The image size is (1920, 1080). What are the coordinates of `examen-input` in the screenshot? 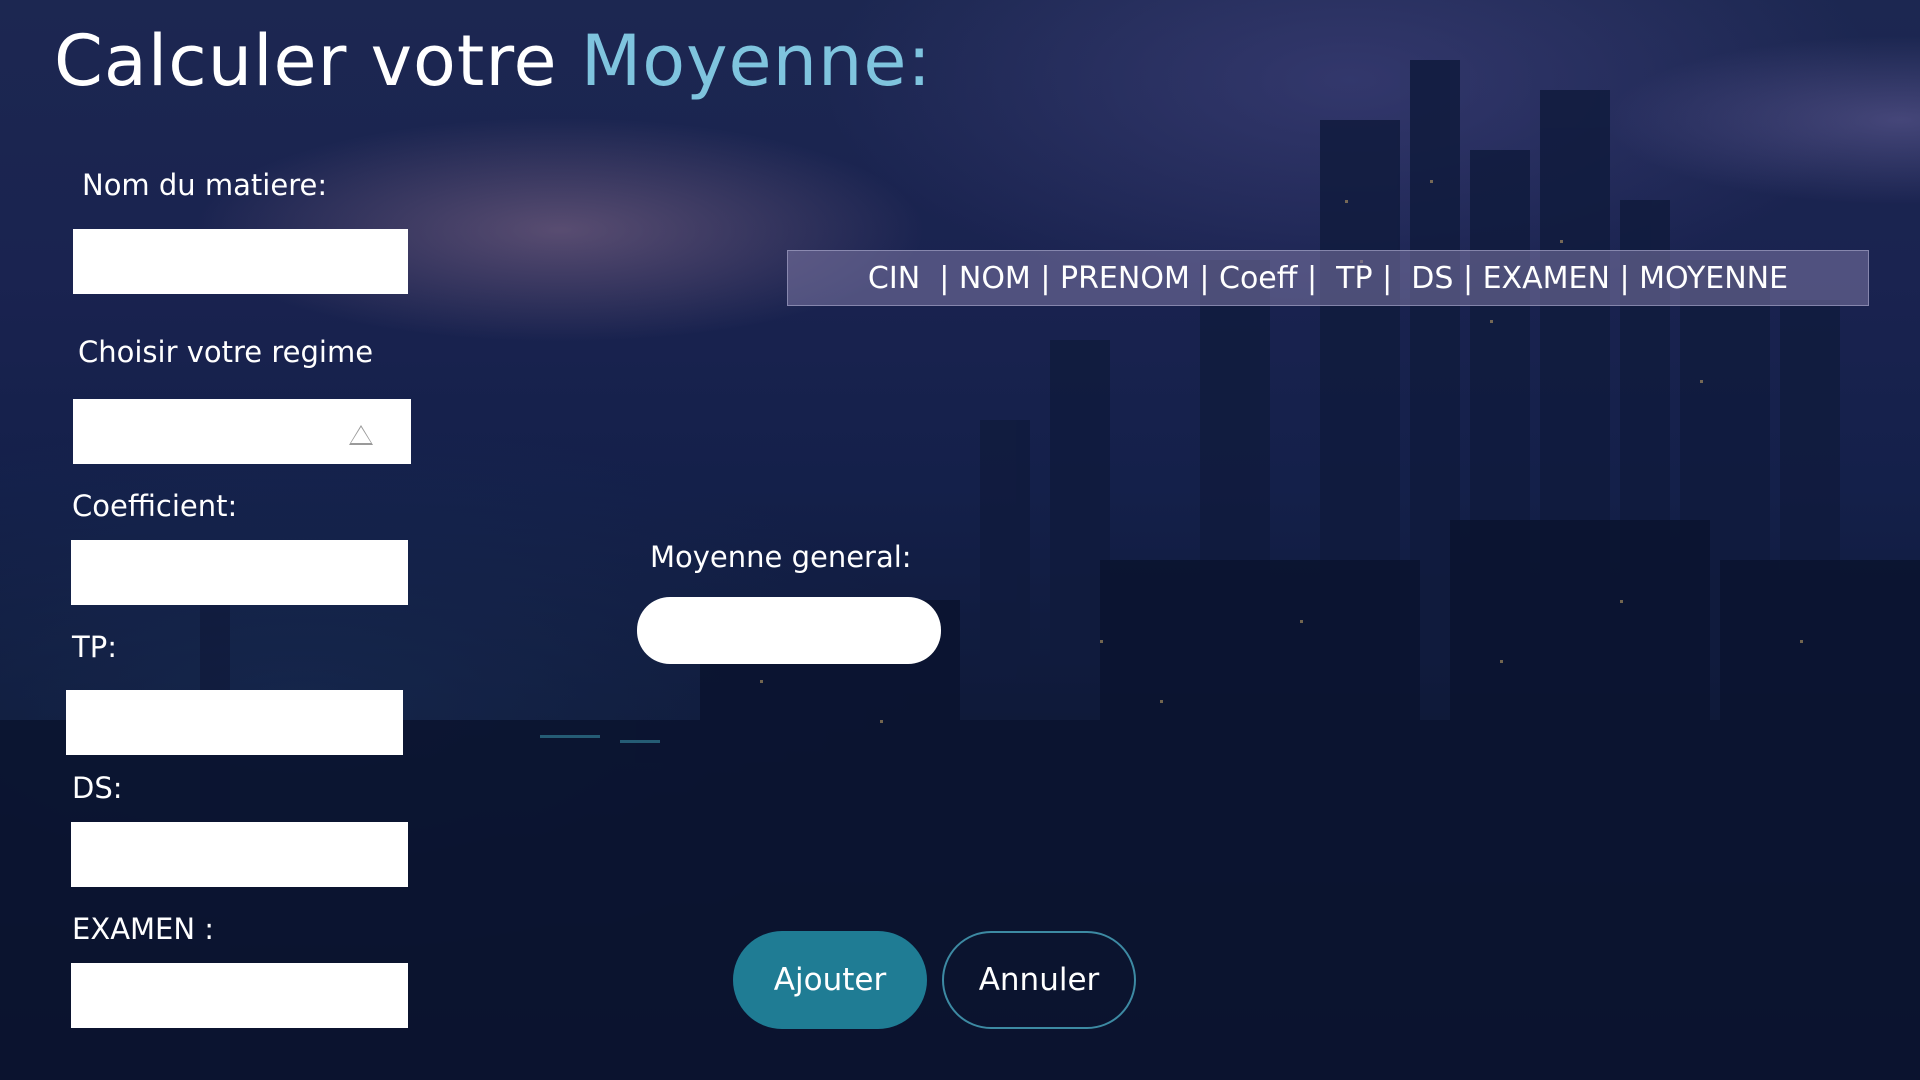 It's located at (239, 995).